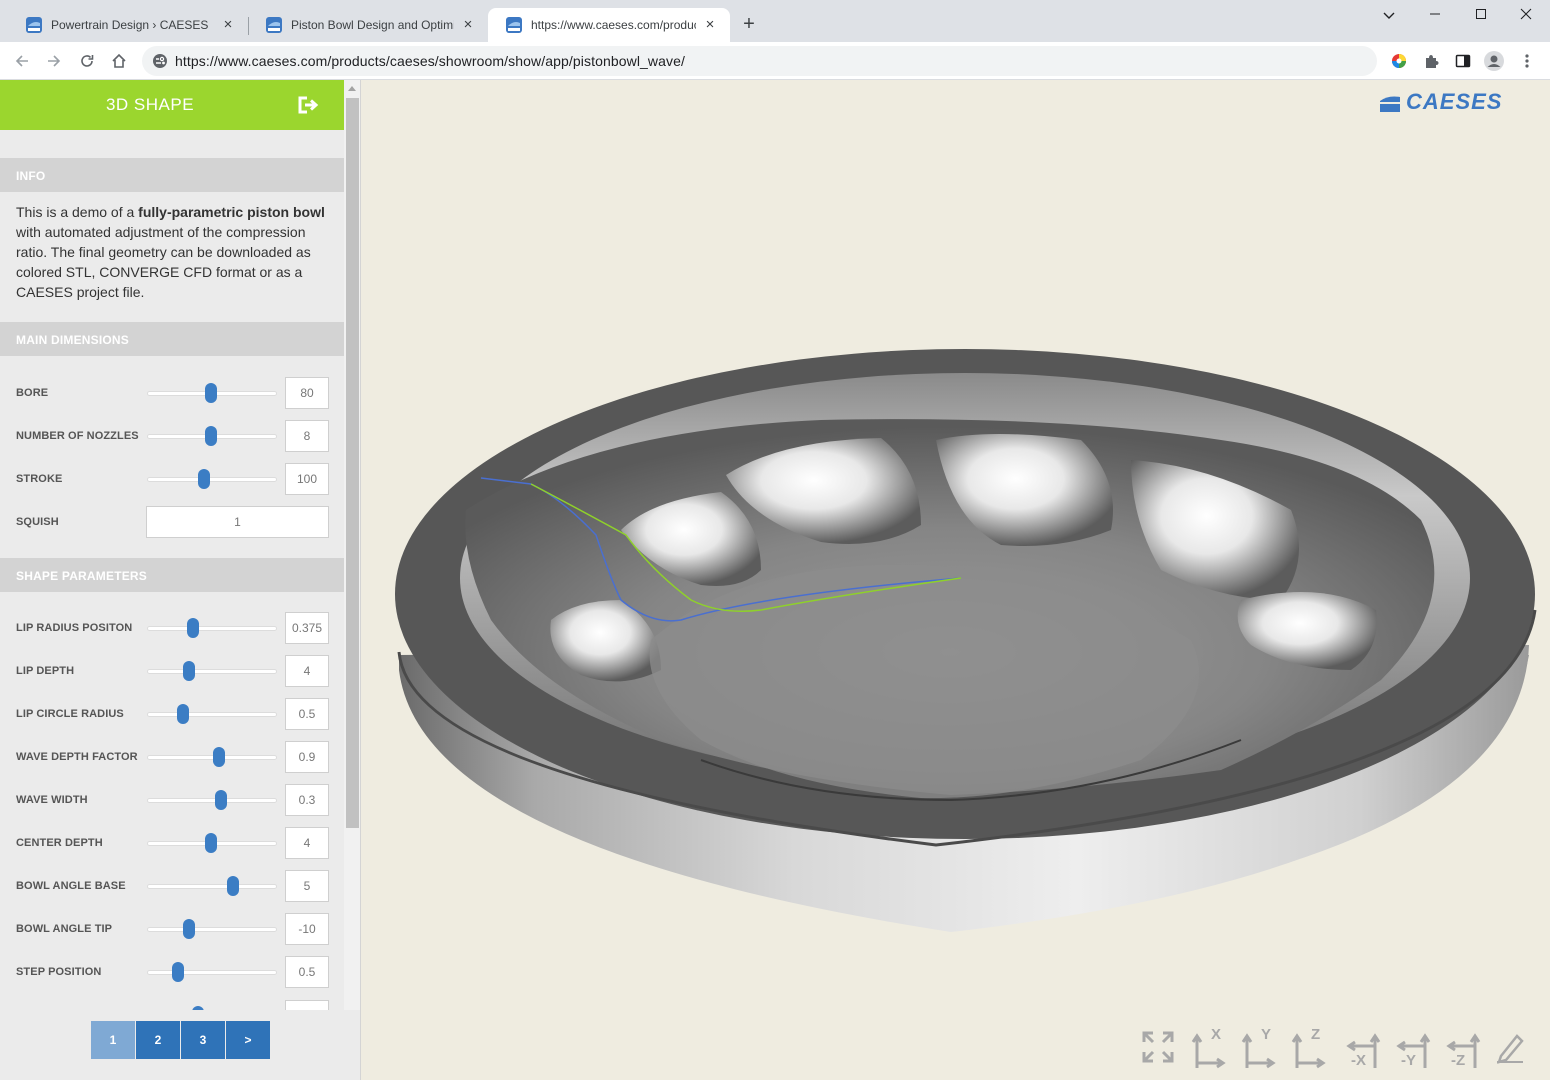 The width and height of the screenshot is (1550, 1080). I want to click on panel-scrollbar, so click(352, 545).